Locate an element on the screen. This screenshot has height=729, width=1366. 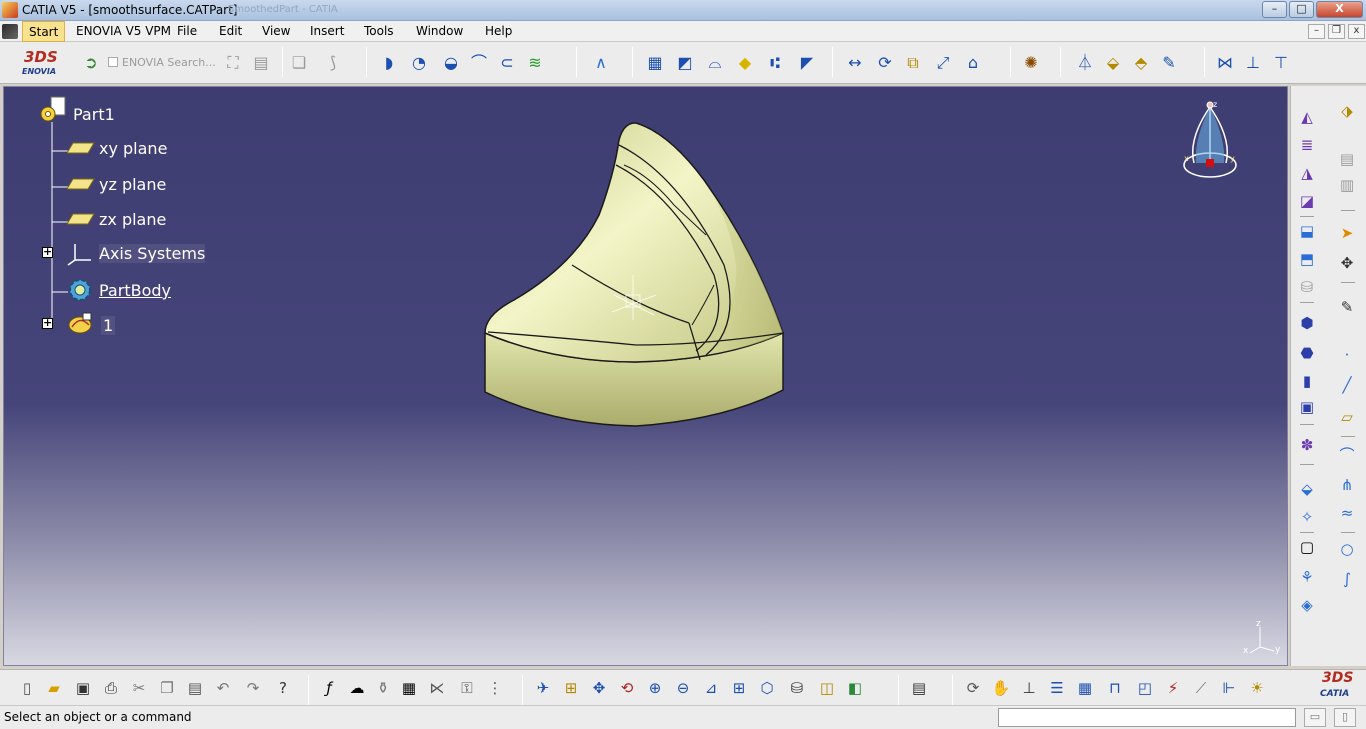
command-button-2: ▯ is located at coordinates (1345, 717).